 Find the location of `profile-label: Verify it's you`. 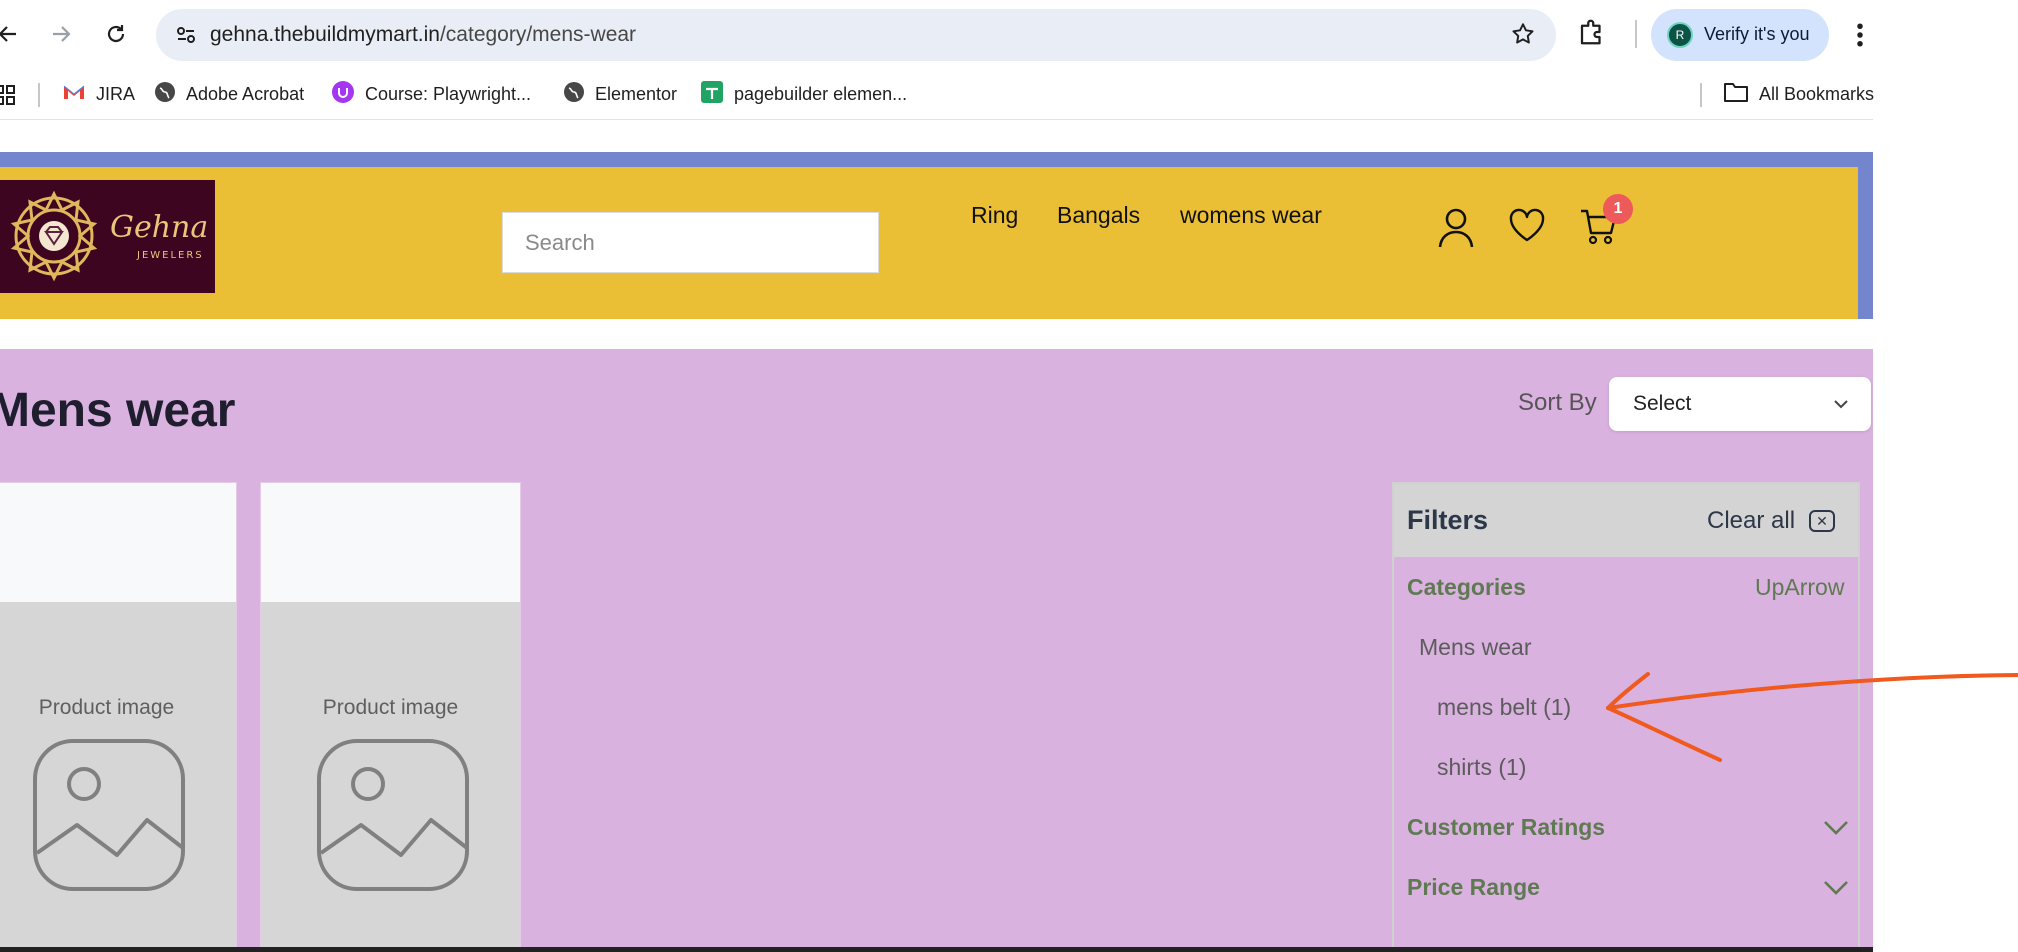

profile-label: Verify it's you is located at coordinates (1757, 34).